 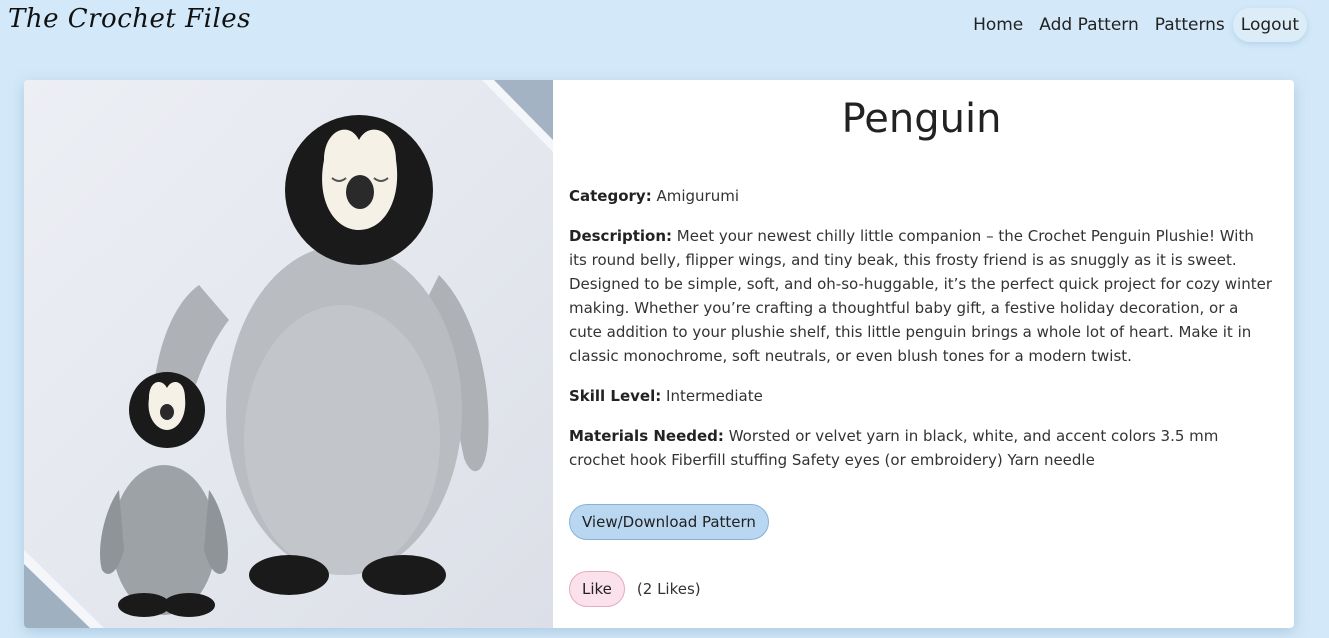 I want to click on materials-label: Materials Needed:, so click(x=646, y=436).